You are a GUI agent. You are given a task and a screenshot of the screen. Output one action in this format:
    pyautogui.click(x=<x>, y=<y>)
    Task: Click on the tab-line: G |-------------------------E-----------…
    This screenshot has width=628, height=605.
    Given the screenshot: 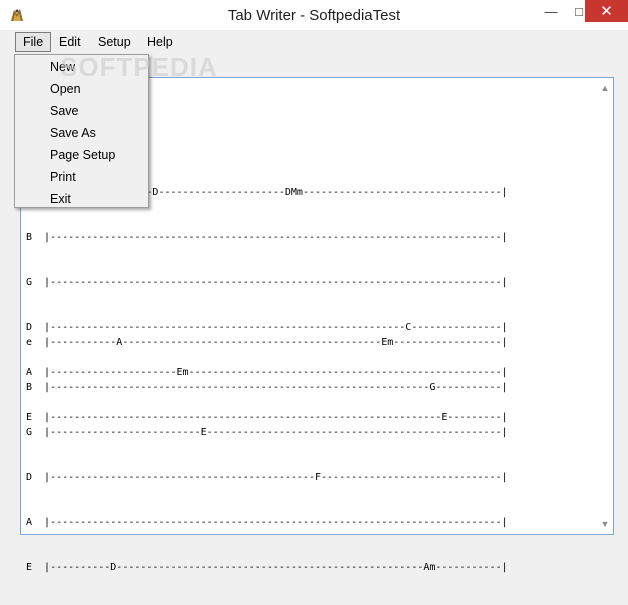 What is the action you would take?
    pyautogui.click(x=267, y=432)
    